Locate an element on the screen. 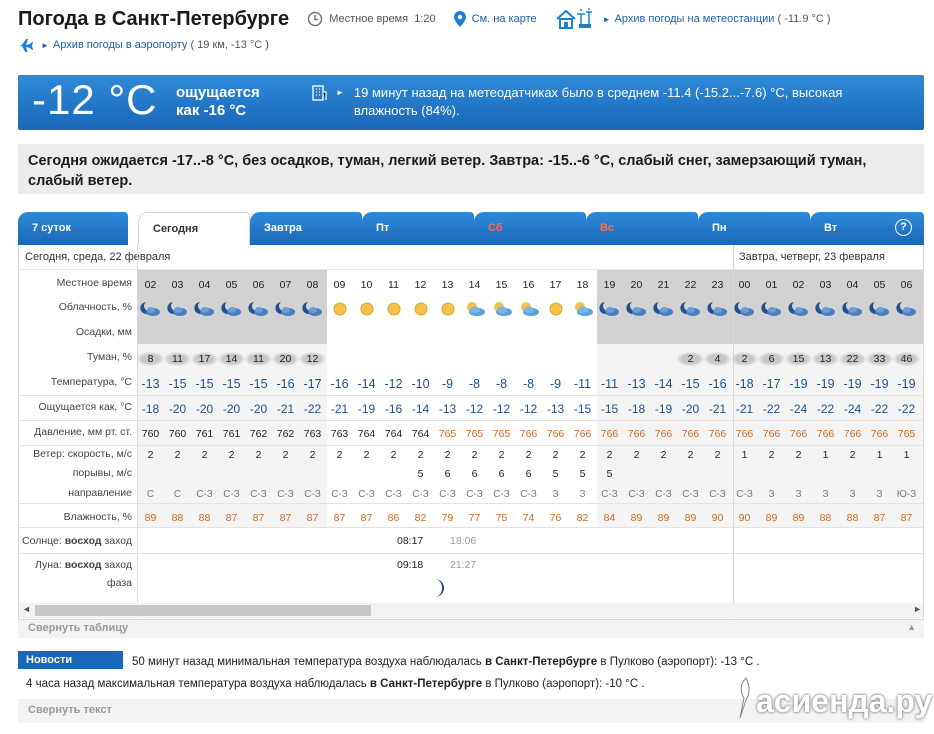  feels-cell: -20 is located at coordinates (258, 409).